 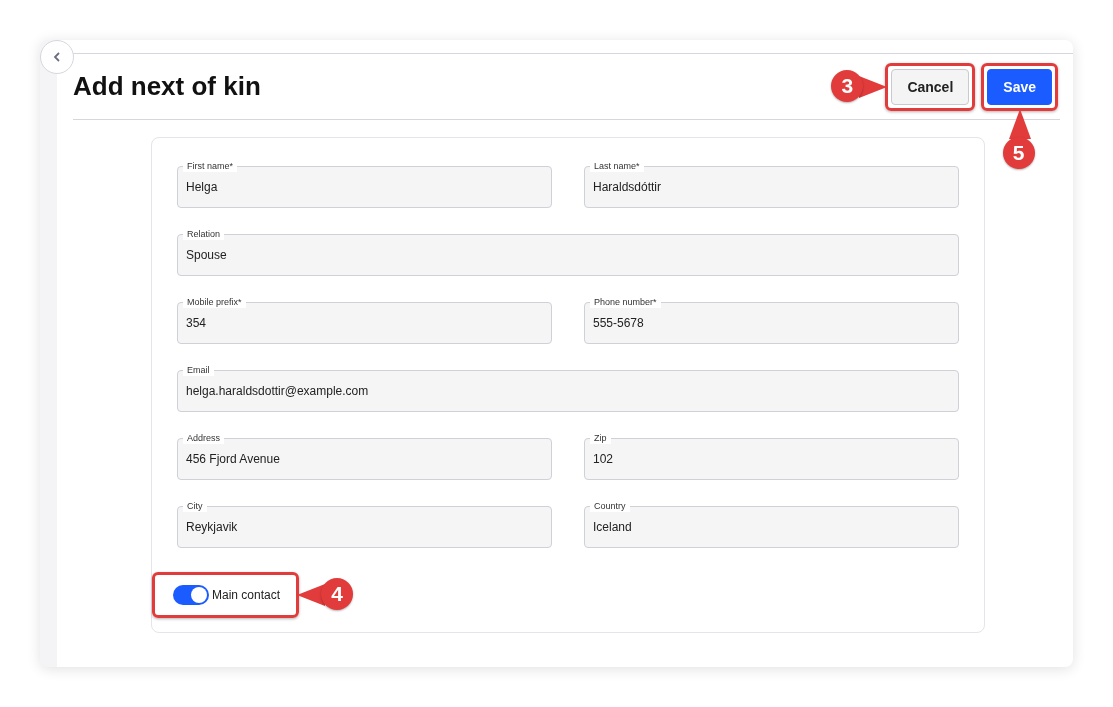 What do you see at coordinates (212, 527) in the screenshot?
I see `field-value: Reykjavik` at bounding box center [212, 527].